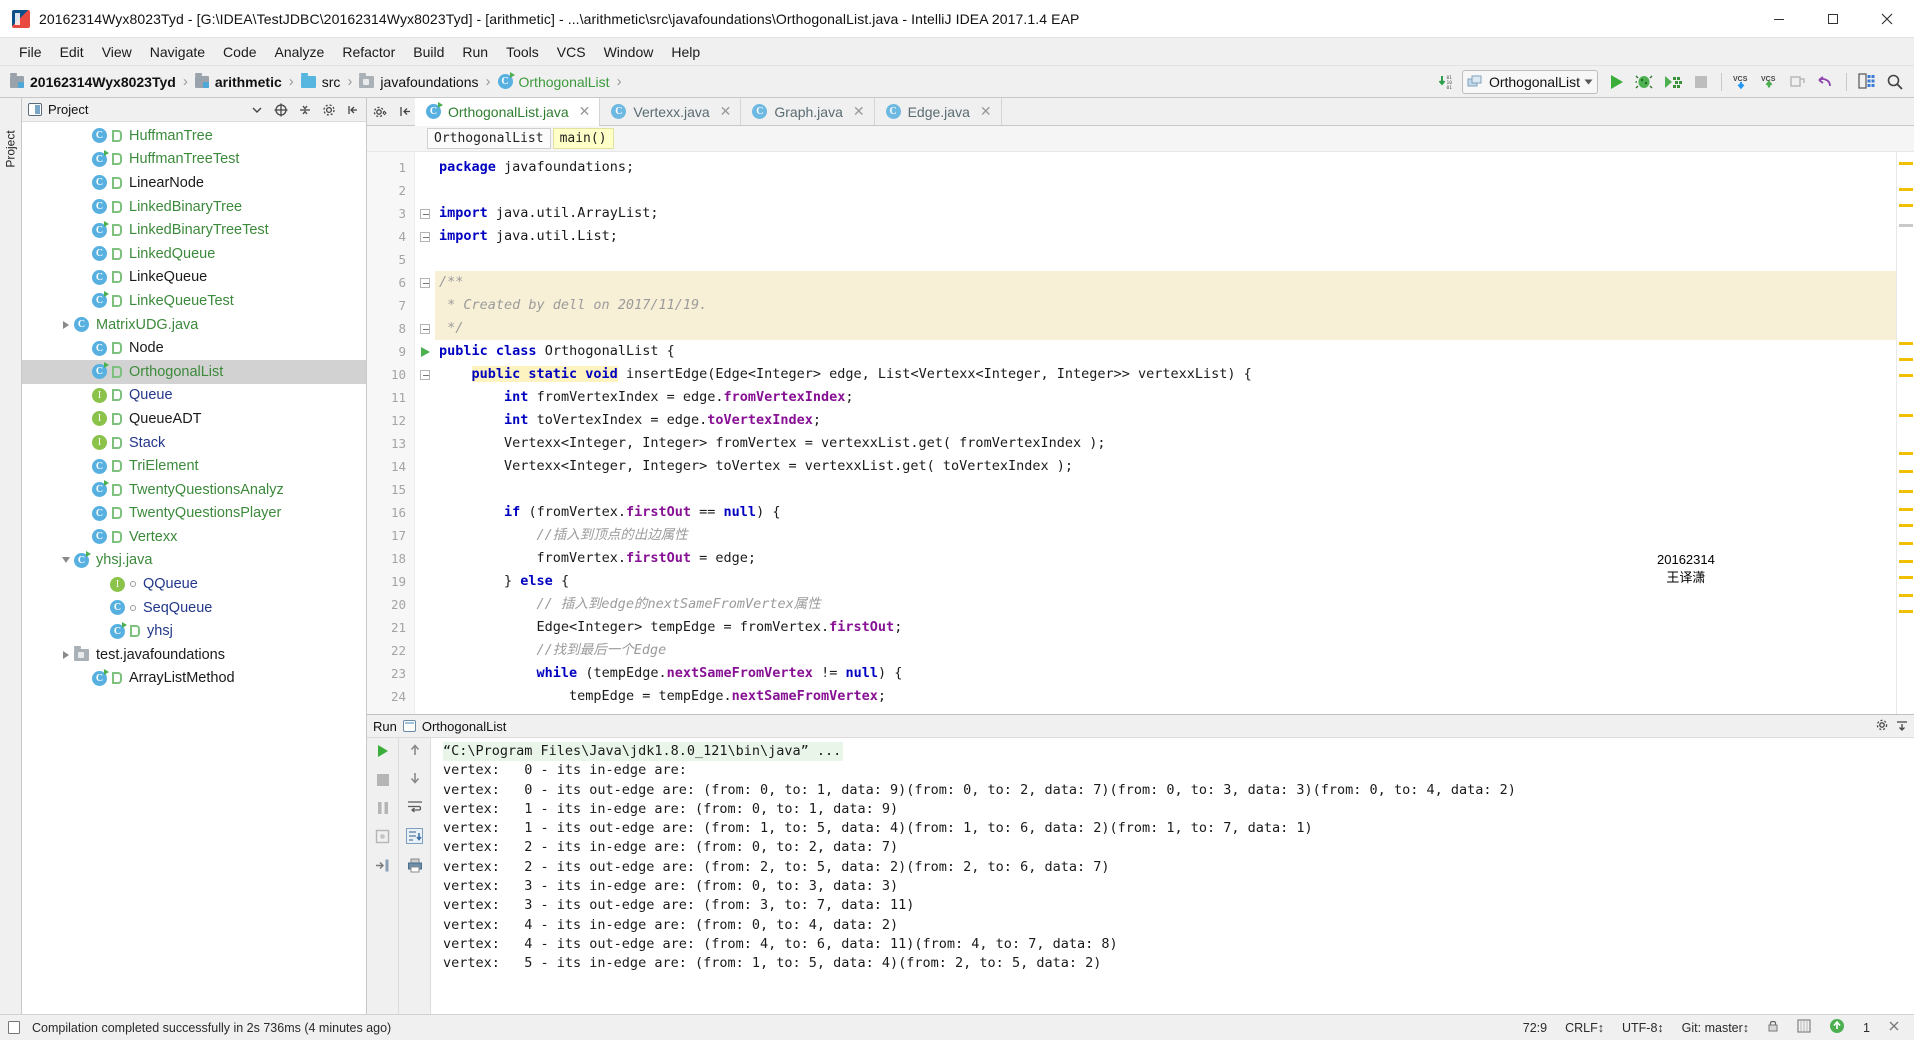 This screenshot has height=1040, width=1914. What do you see at coordinates (368, 52) in the screenshot?
I see `menu-refactor: Refactor` at bounding box center [368, 52].